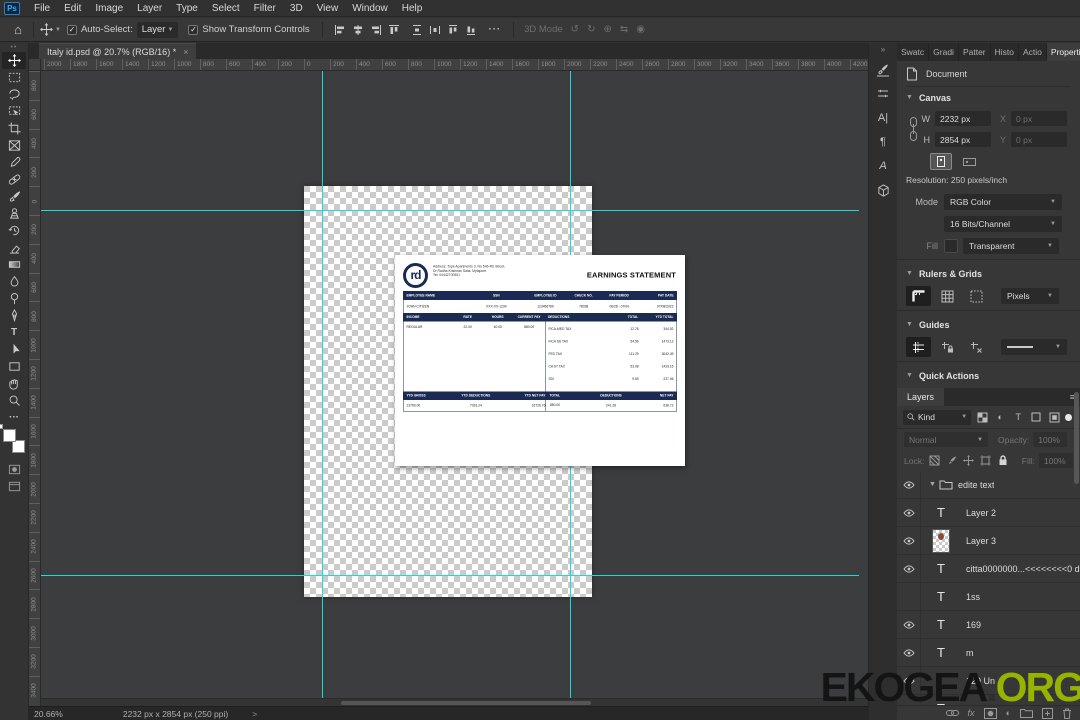 The height and width of the screenshot is (720, 1080). I want to click on group-chevron-icon: ▼, so click(932, 484).